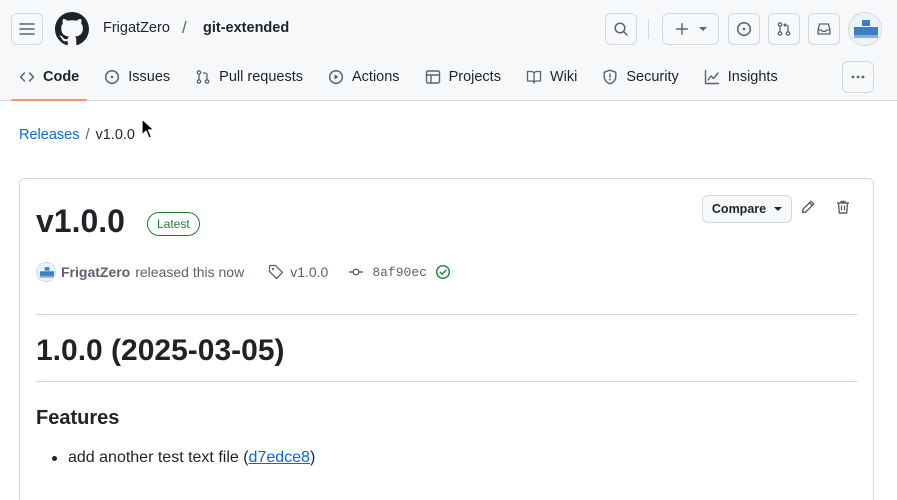 This screenshot has width=897, height=500. What do you see at coordinates (279, 458) in the screenshot?
I see `commit-ref-link: d7edce8` at bounding box center [279, 458].